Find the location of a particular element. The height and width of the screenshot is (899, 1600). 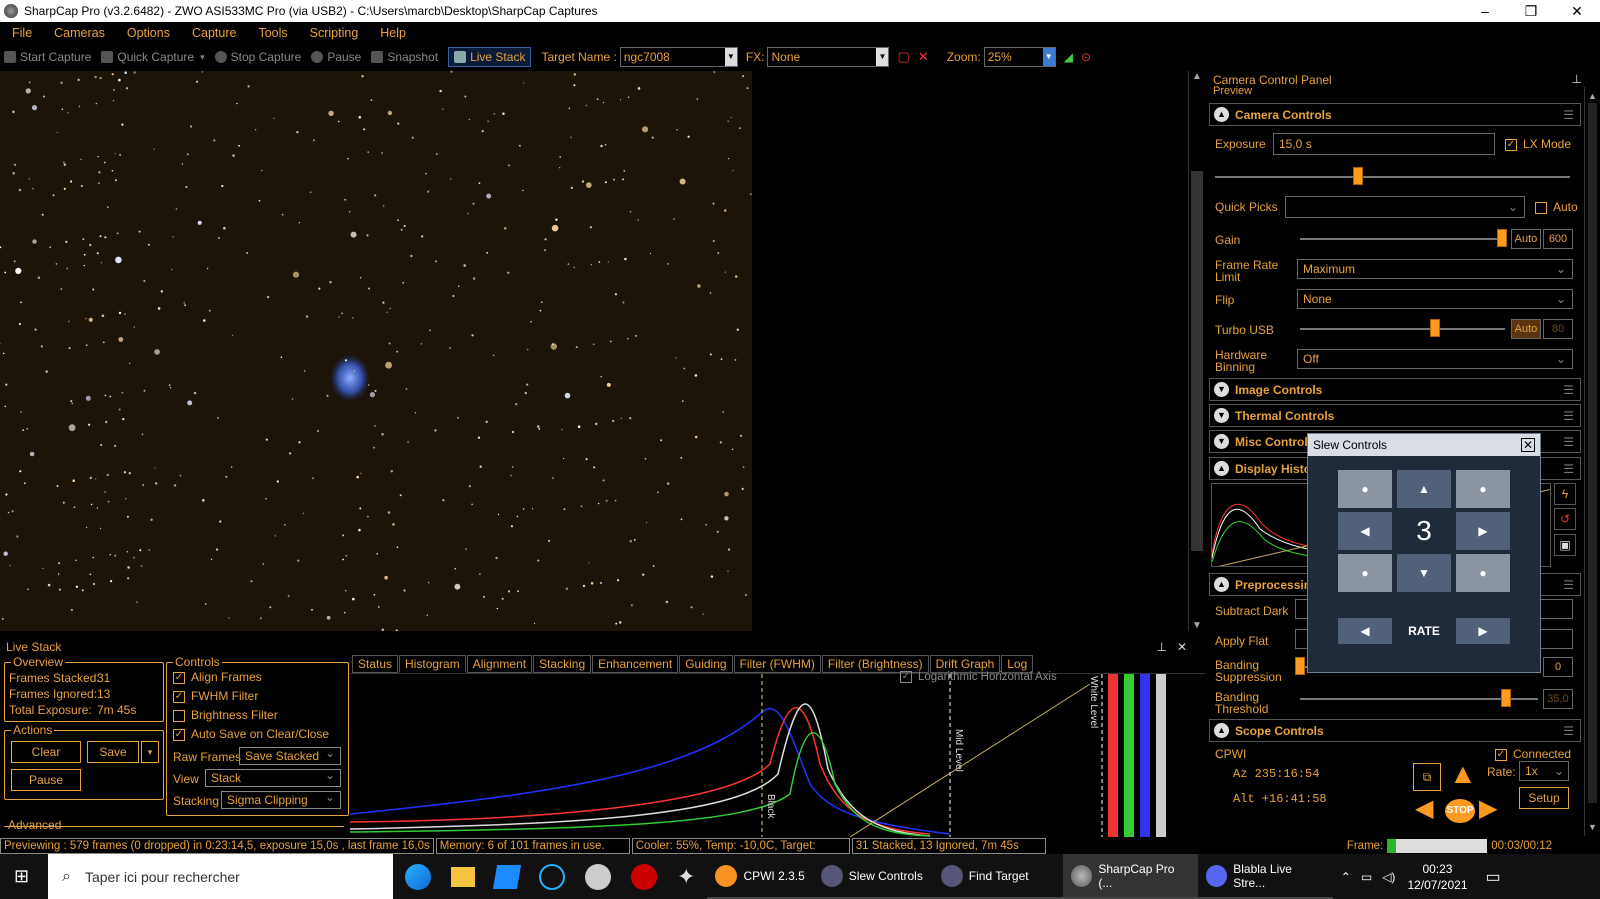

pin-icon: ⊥ is located at coordinates (1161, 647).